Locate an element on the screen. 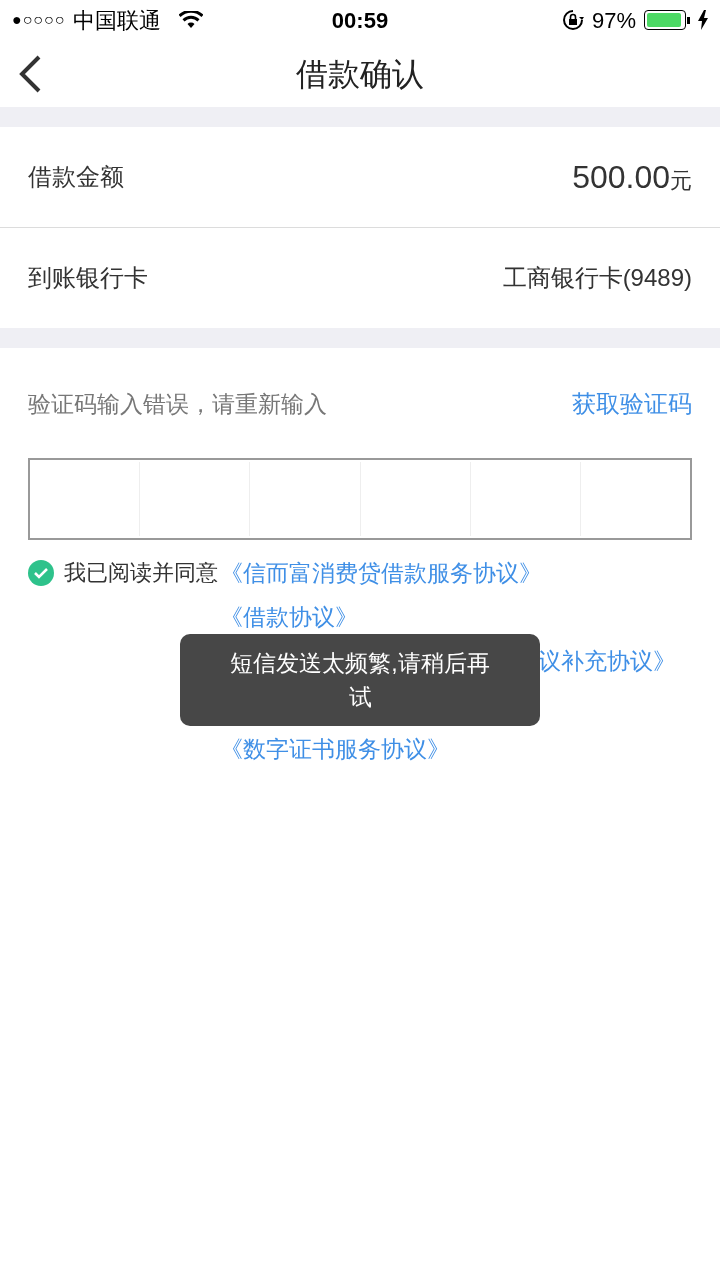 The height and width of the screenshot is (1280, 720). agreement-label: 我已阅读并同意 is located at coordinates (141, 573).